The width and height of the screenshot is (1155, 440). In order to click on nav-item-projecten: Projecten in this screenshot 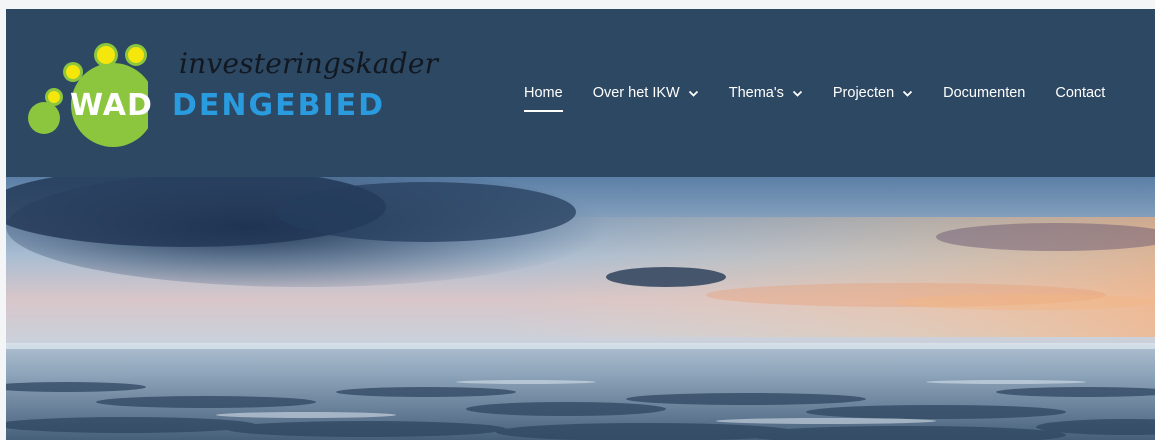, I will do `click(873, 93)`.